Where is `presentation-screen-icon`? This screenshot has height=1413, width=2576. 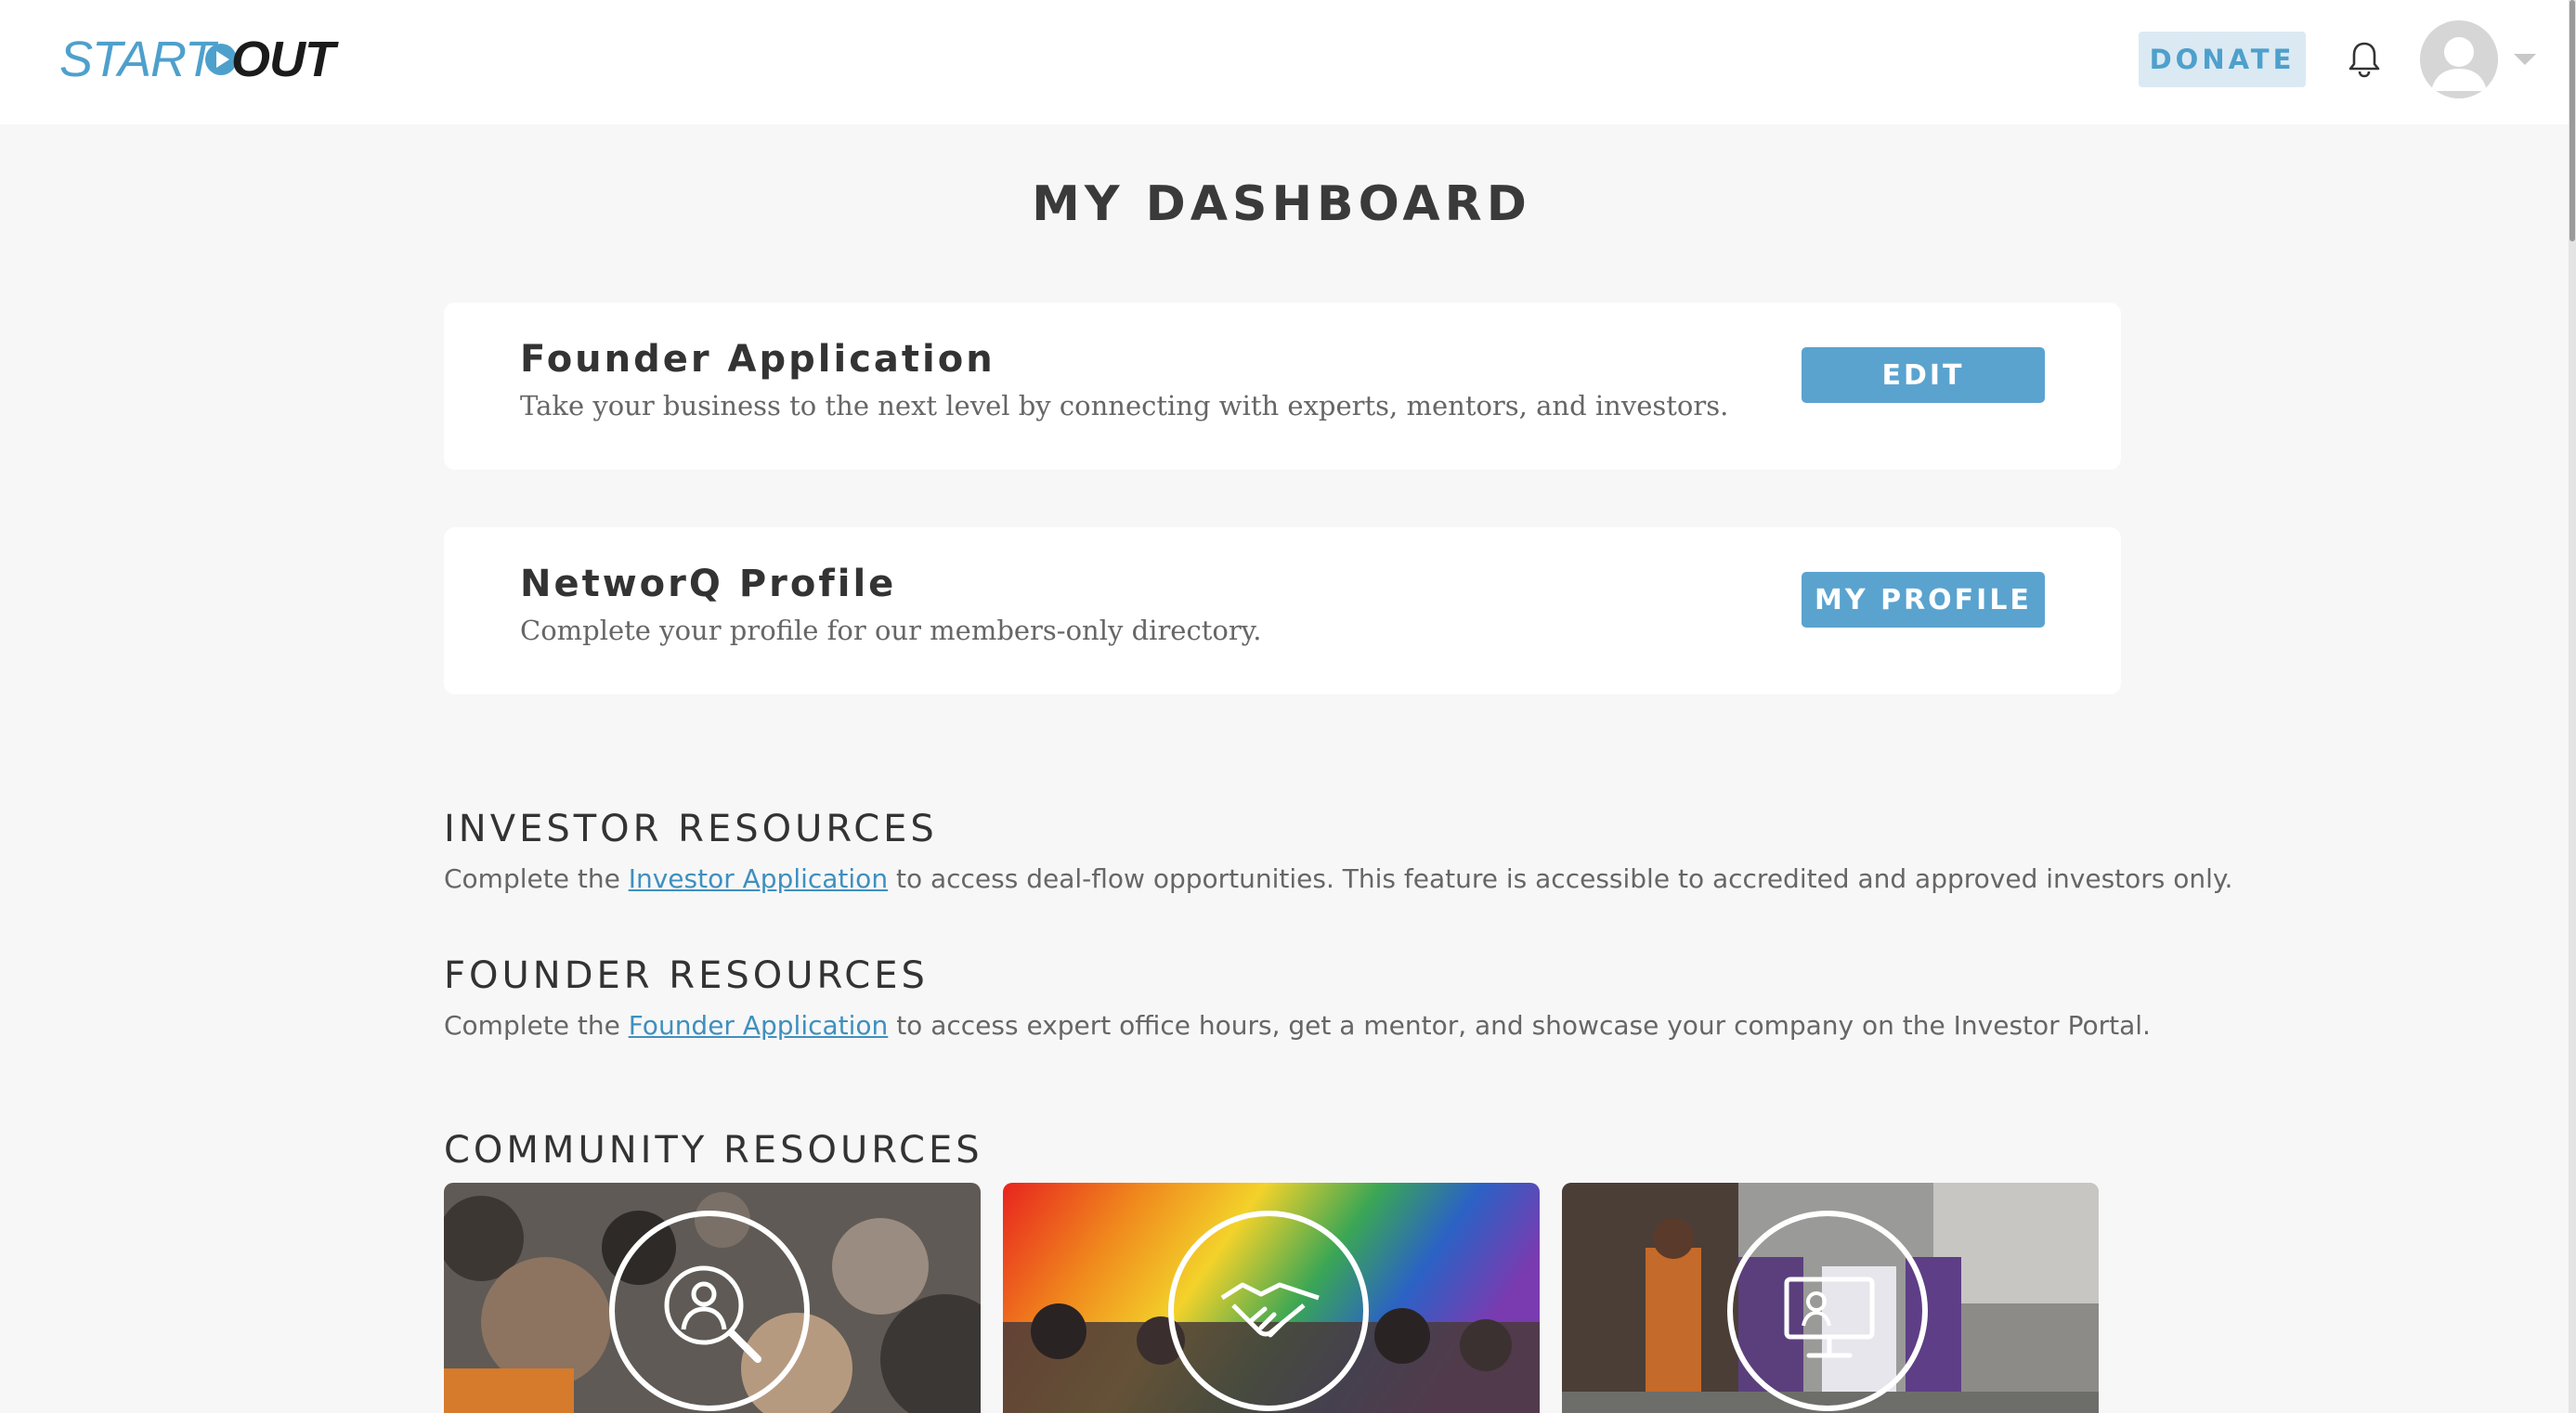
presentation-screen-icon is located at coordinates (1829, 1318).